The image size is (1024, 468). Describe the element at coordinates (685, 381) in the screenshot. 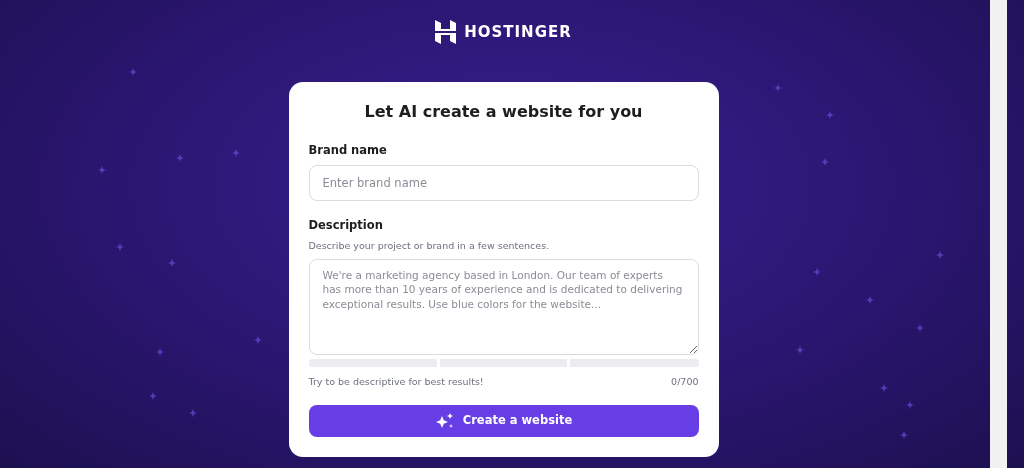

I see `character-counter: 0/700` at that location.